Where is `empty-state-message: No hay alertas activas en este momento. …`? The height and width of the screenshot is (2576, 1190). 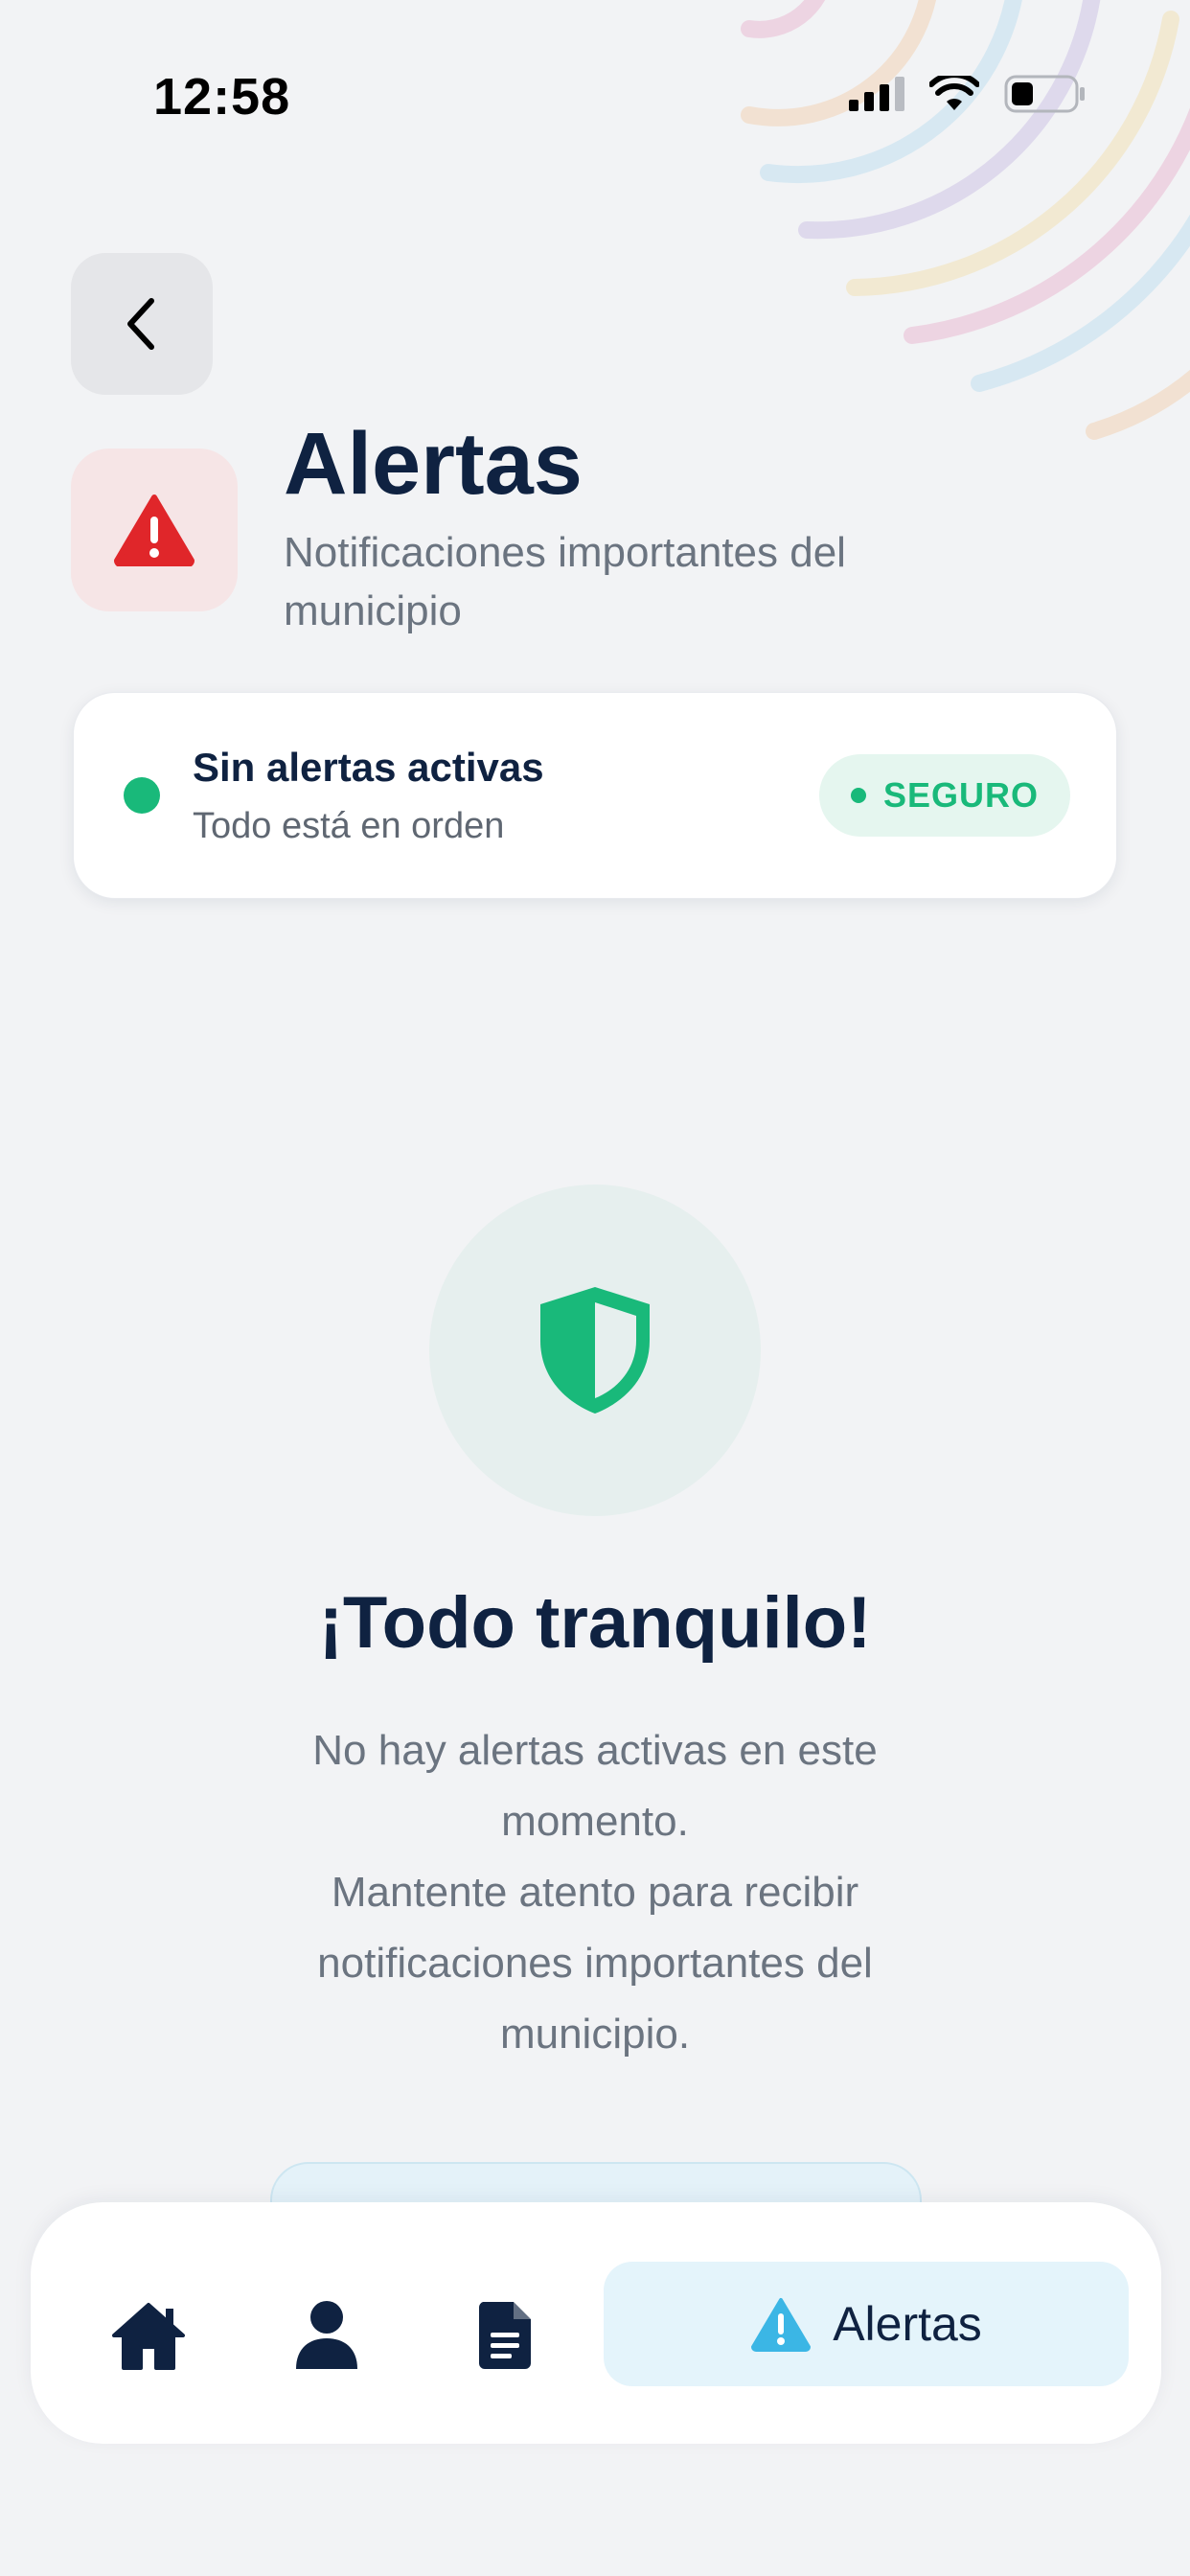 empty-state-message: No hay alertas activas en este momento. … is located at coordinates (595, 1892).